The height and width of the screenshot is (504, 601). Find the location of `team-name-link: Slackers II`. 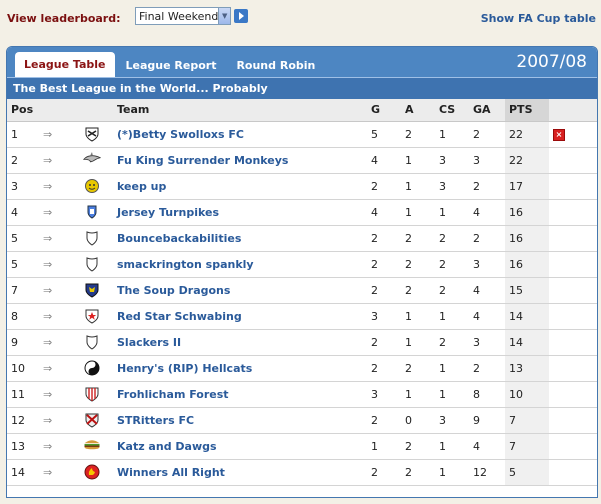

team-name-link: Slackers II is located at coordinates (240, 342).